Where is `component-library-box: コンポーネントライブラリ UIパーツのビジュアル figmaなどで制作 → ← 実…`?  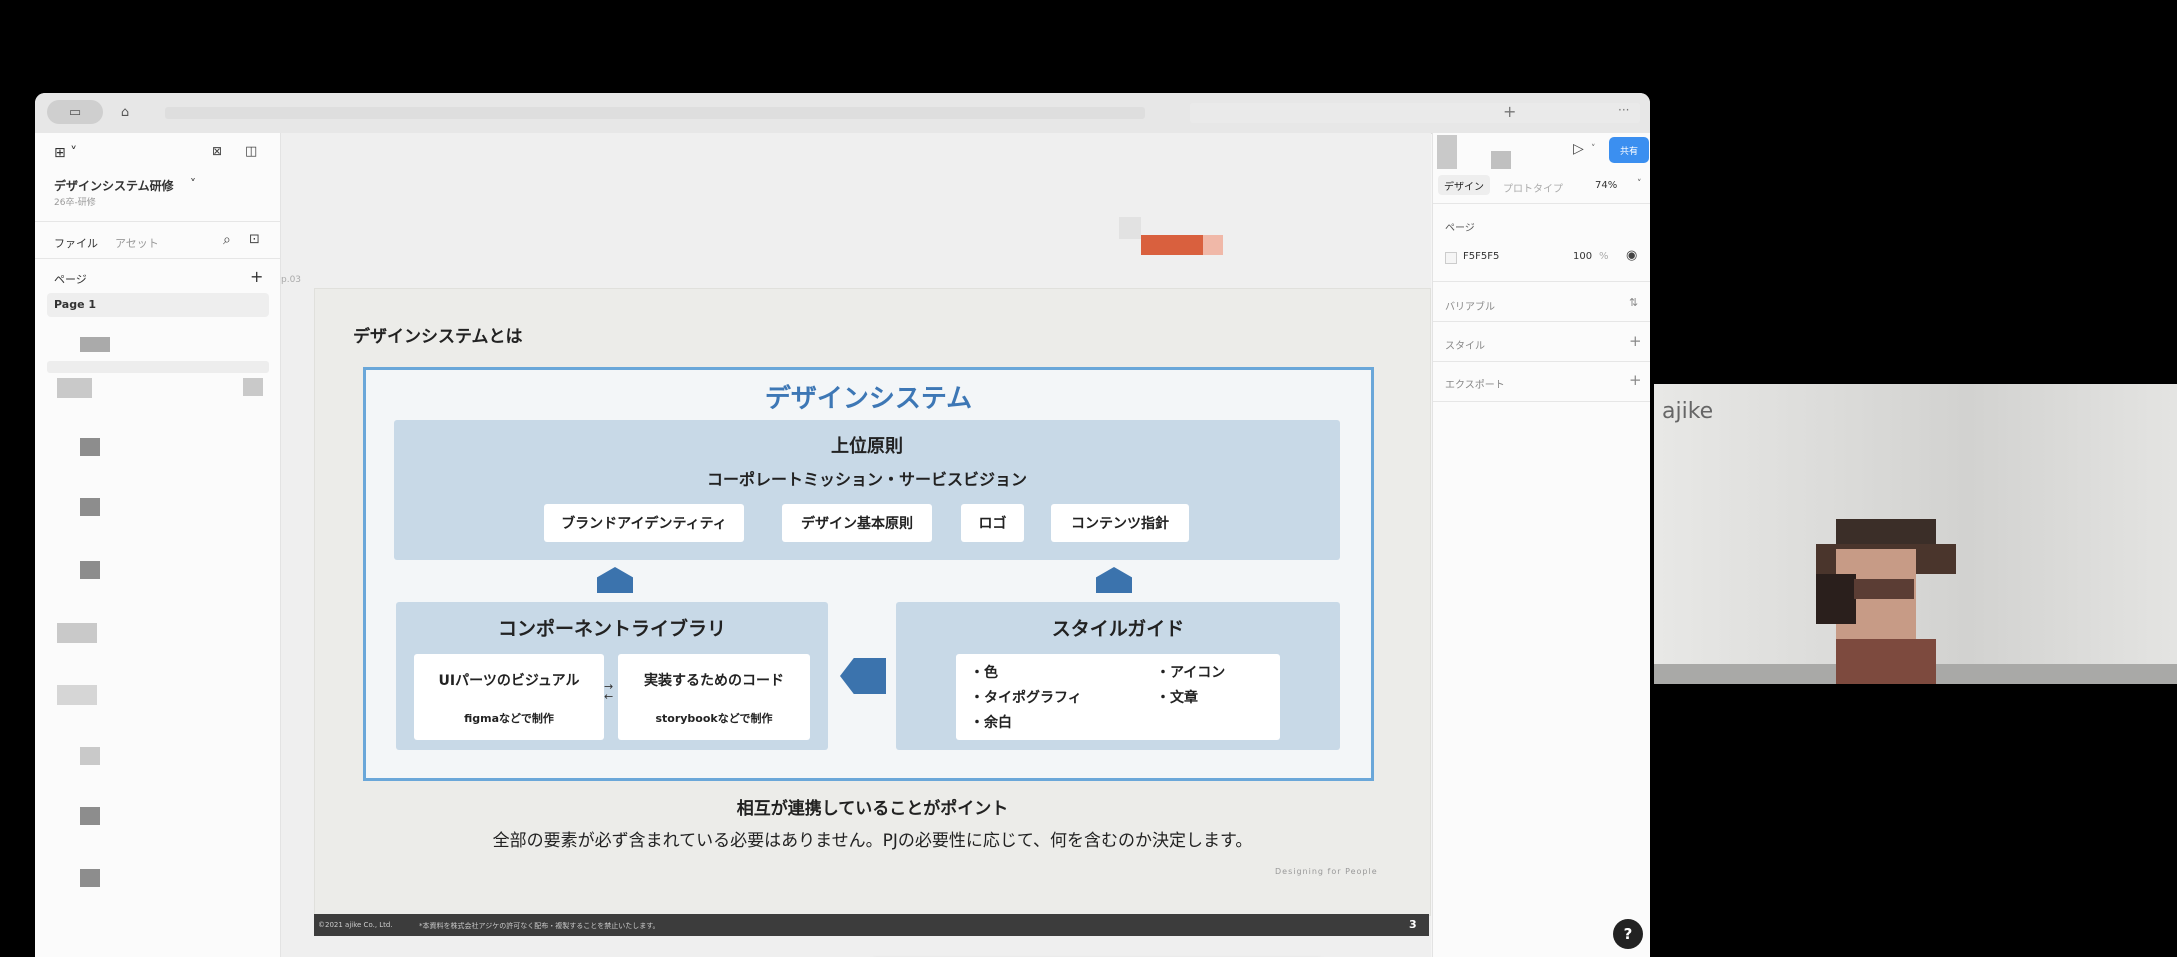
component-library-box: コンポーネントライブラリ UIパーツのビジュアル figmaなどで制作 → ← 実… is located at coordinates (612, 676).